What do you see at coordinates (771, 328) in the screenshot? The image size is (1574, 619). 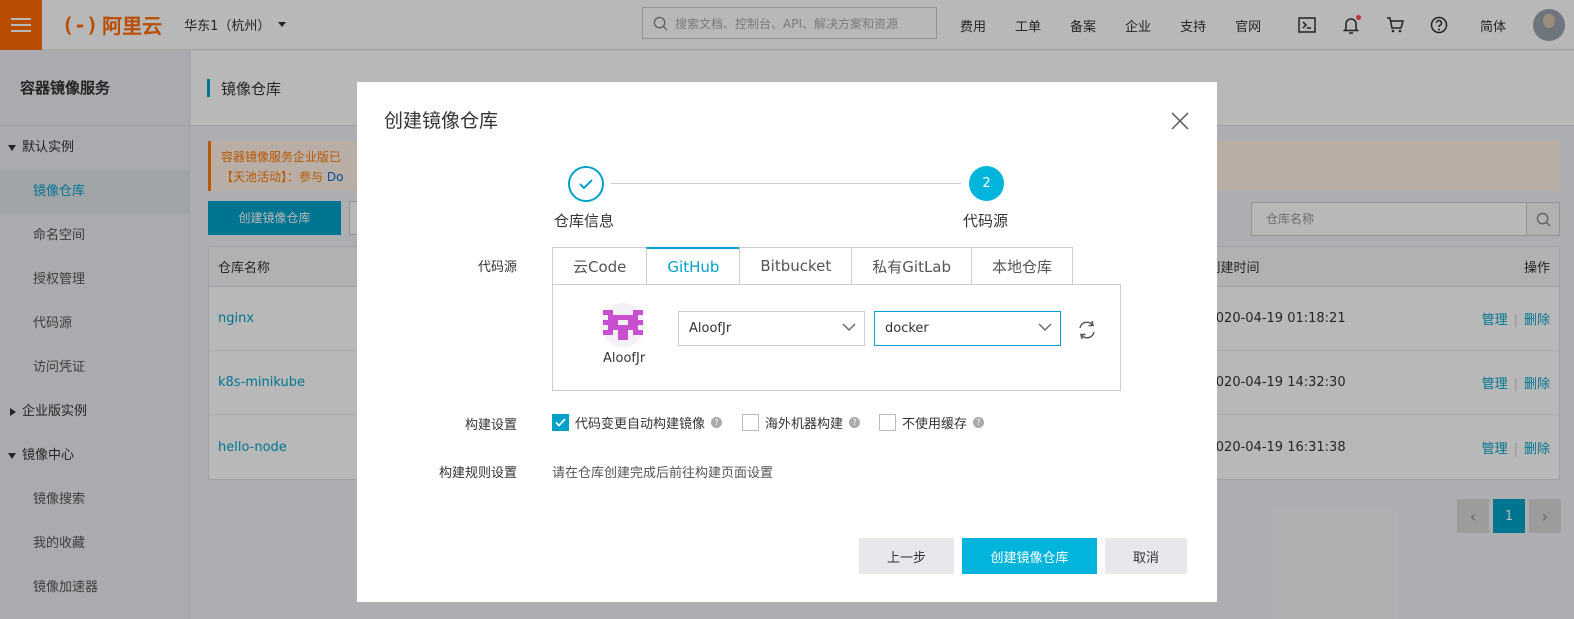 I see `account-select: AloofJr` at bounding box center [771, 328].